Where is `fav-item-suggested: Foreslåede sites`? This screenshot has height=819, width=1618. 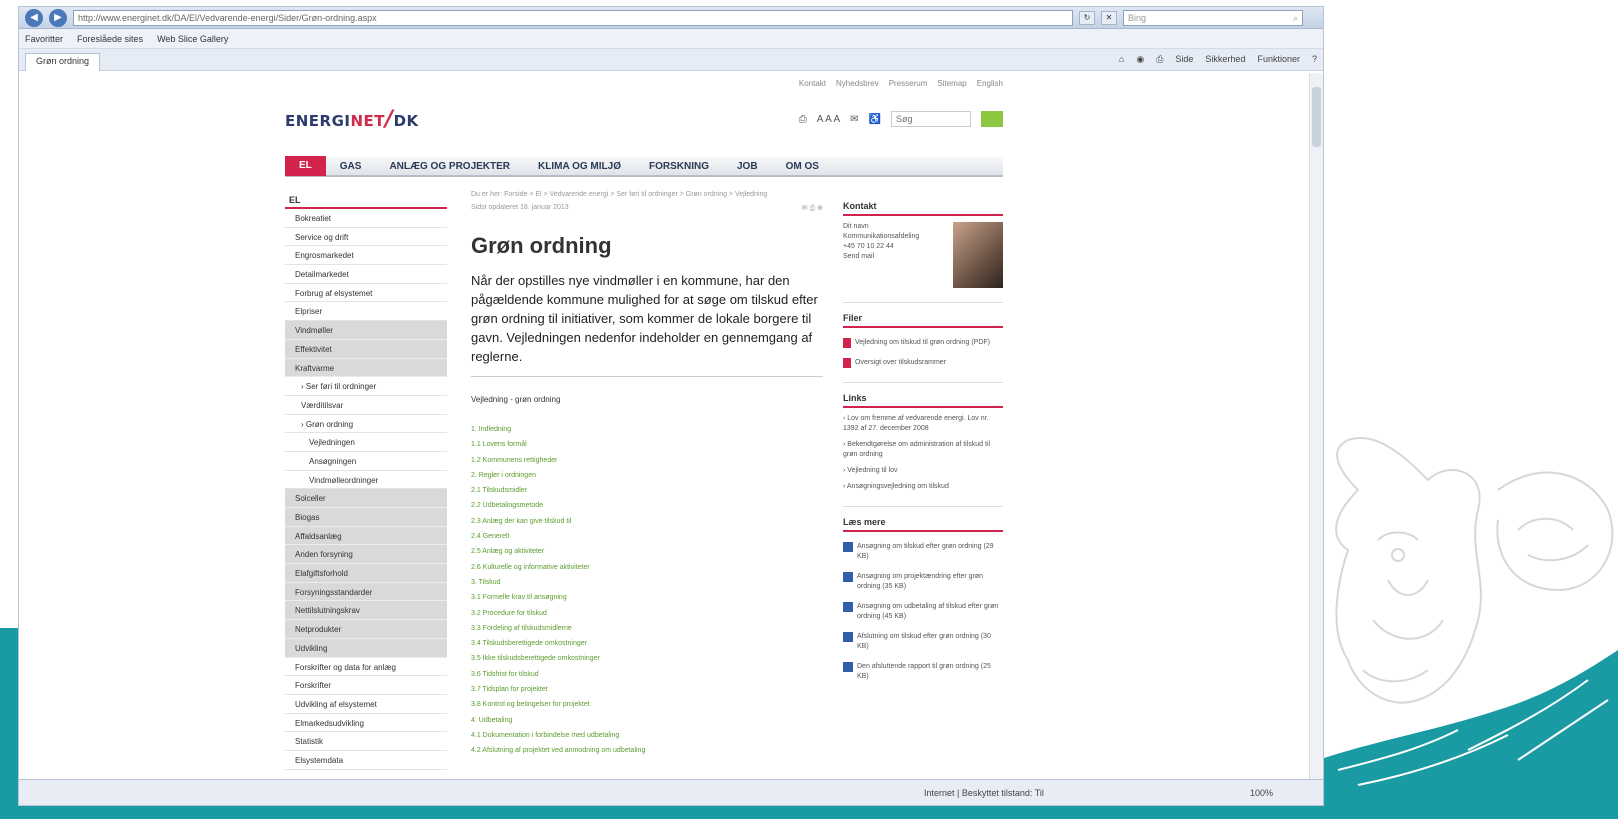 fav-item-suggested: Foreslåede sites is located at coordinates (110, 39).